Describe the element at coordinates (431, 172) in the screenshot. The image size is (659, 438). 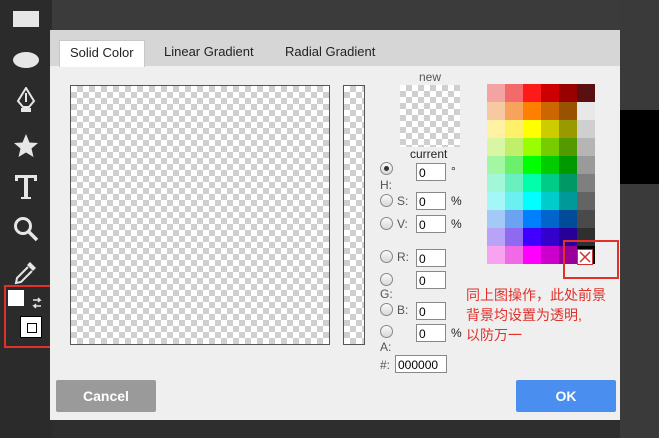
I see `hue-field: 0` at that location.